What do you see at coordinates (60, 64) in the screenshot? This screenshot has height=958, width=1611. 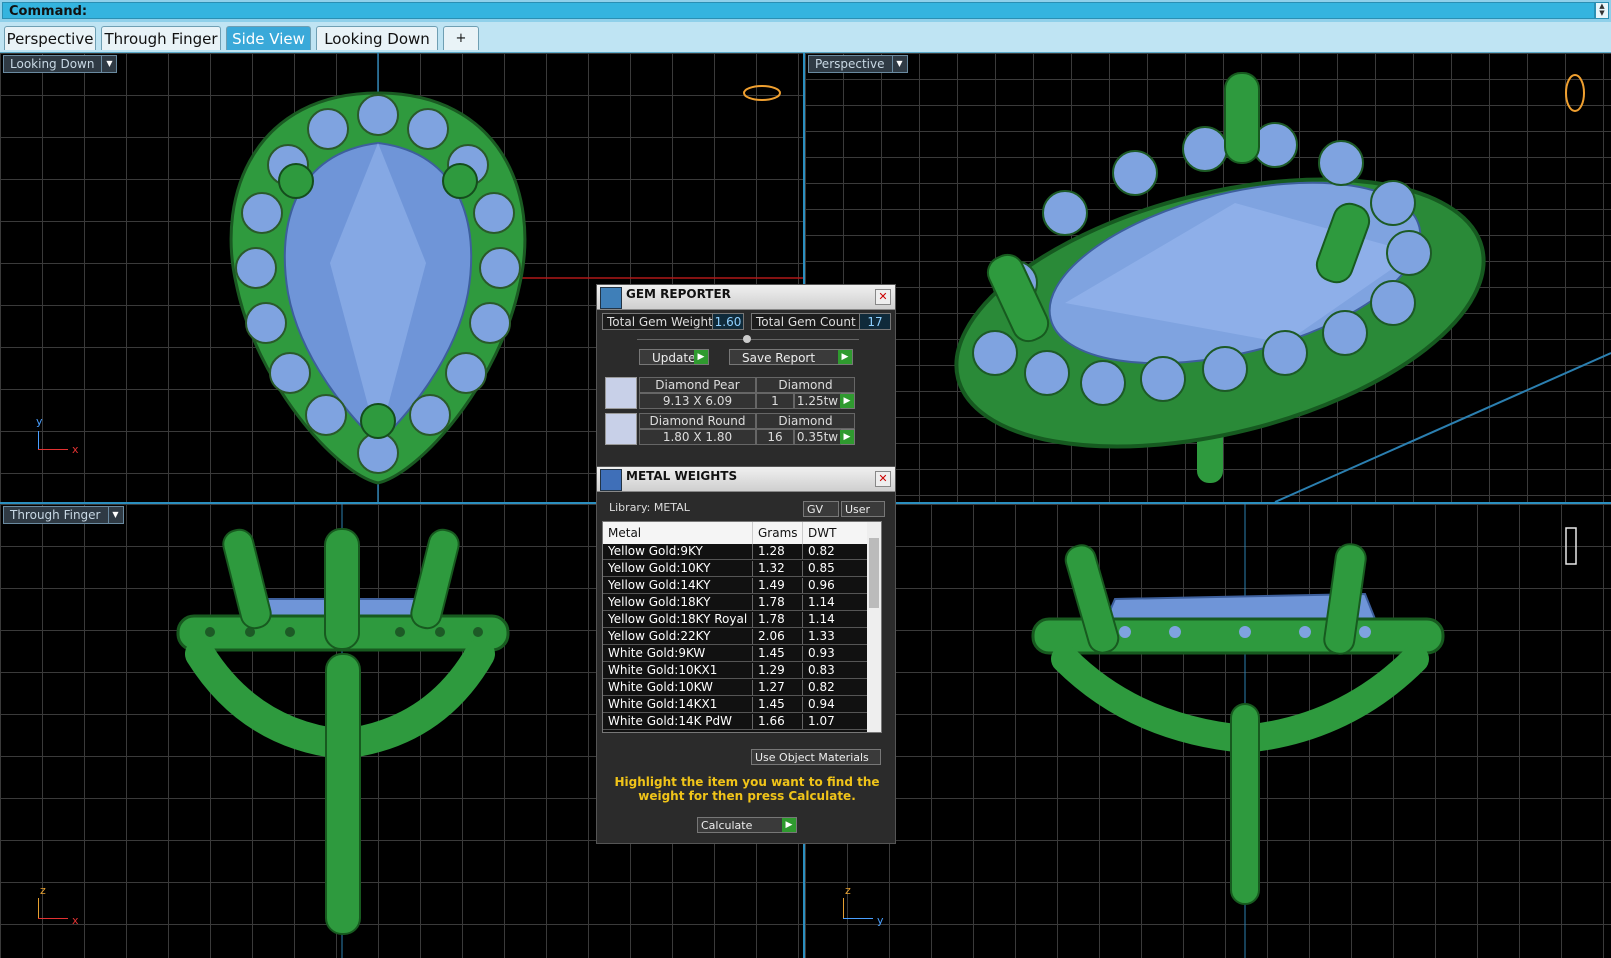 I see `viewport-label: Looking Down ▼` at bounding box center [60, 64].